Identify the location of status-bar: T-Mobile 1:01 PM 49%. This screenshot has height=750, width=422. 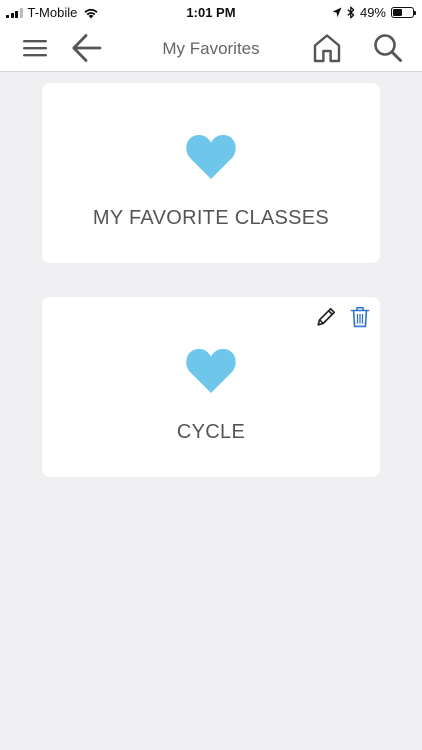
(211, 13).